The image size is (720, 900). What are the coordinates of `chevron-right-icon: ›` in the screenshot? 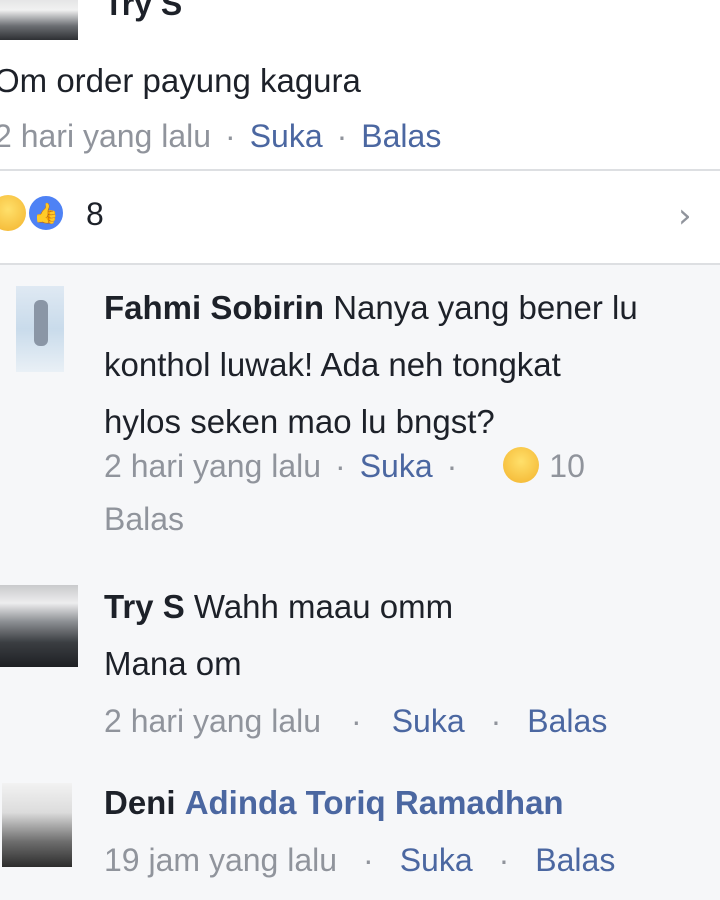 It's located at (685, 216).